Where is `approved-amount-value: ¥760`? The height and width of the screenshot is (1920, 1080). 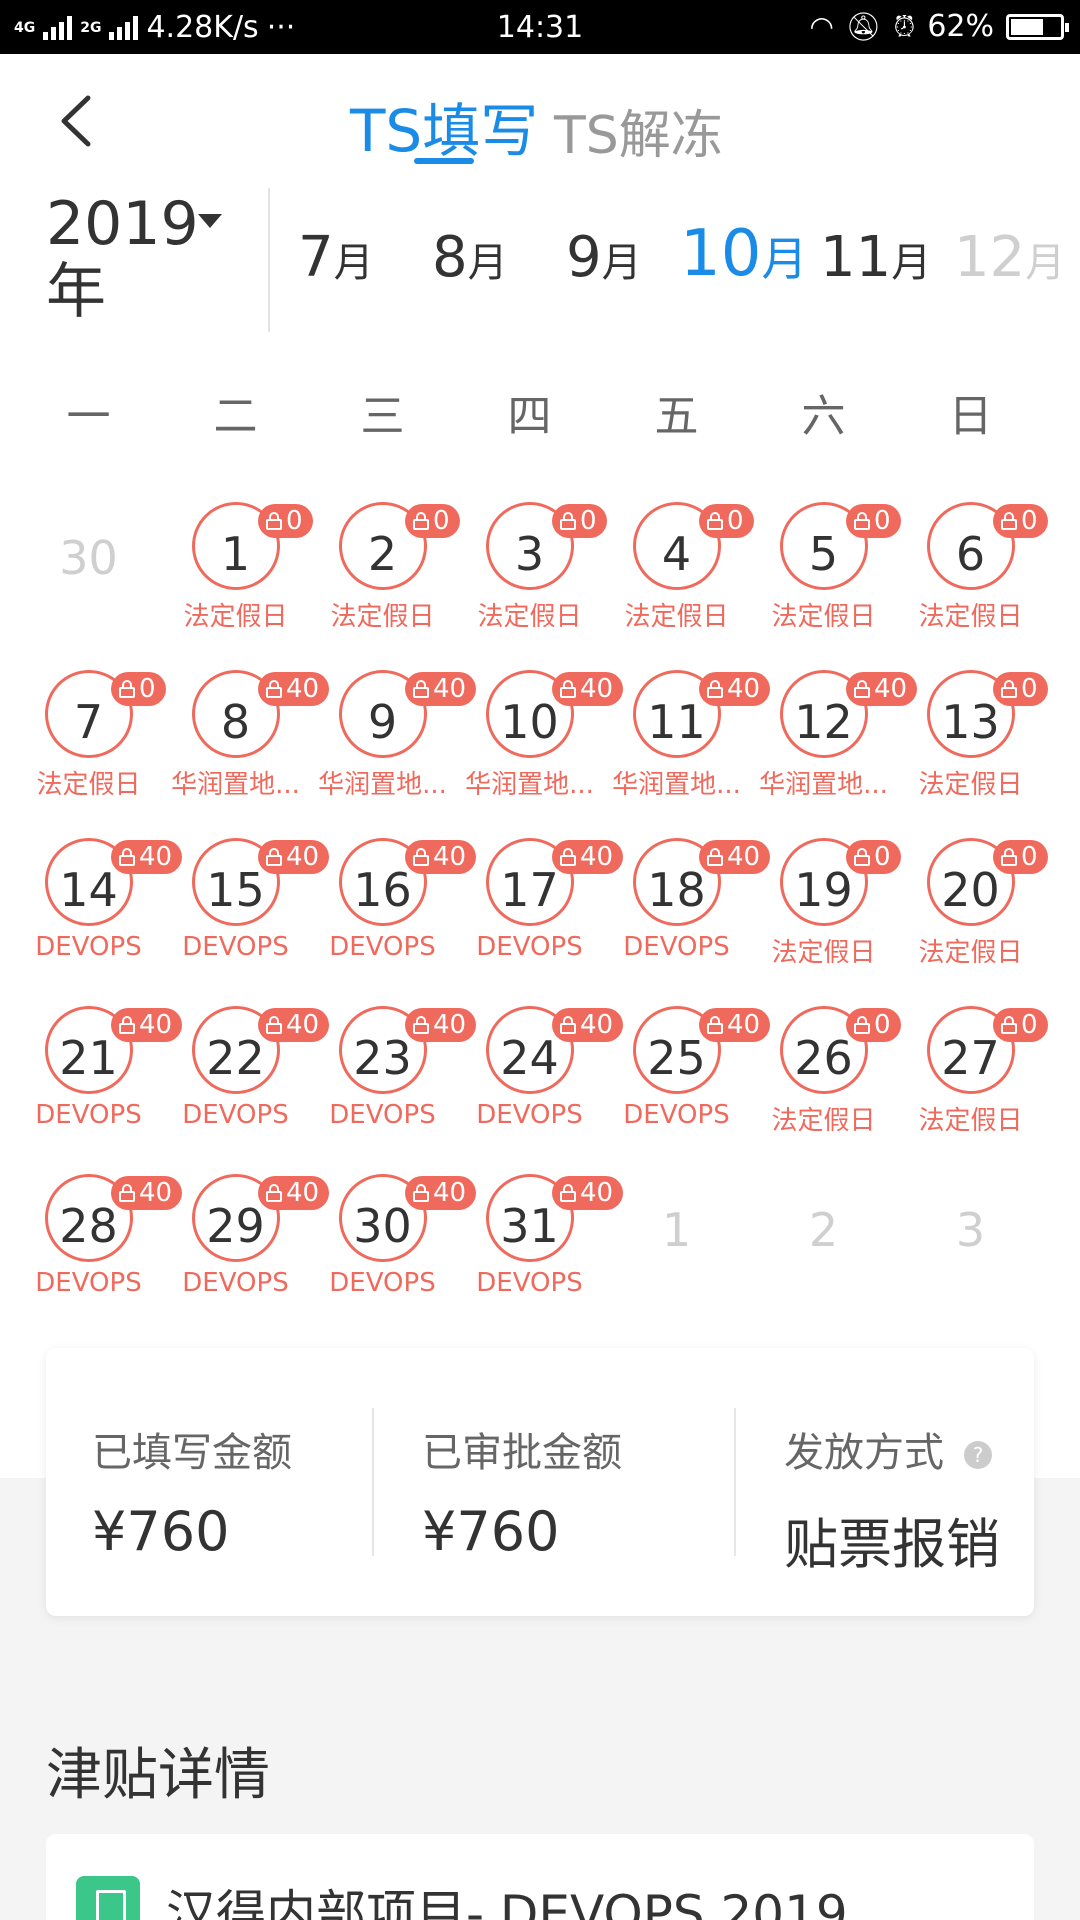
approved-amount-value: ¥760 is located at coordinates (491, 1531).